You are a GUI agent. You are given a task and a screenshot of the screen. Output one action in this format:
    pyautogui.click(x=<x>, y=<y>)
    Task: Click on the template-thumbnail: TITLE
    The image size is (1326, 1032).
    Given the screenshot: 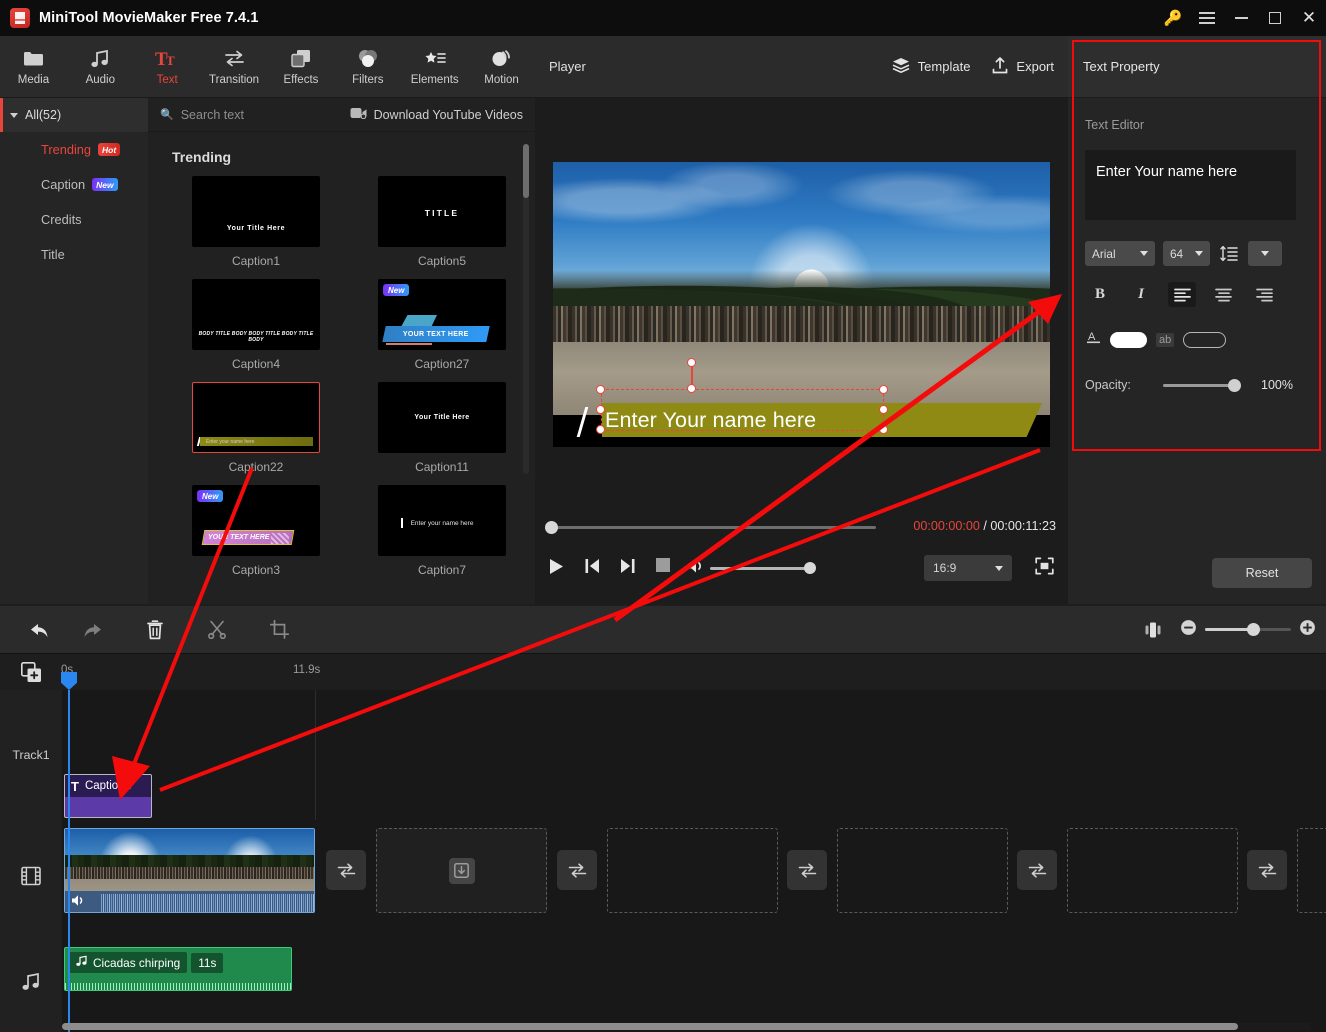 What is the action you would take?
    pyautogui.click(x=442, y=211)
    